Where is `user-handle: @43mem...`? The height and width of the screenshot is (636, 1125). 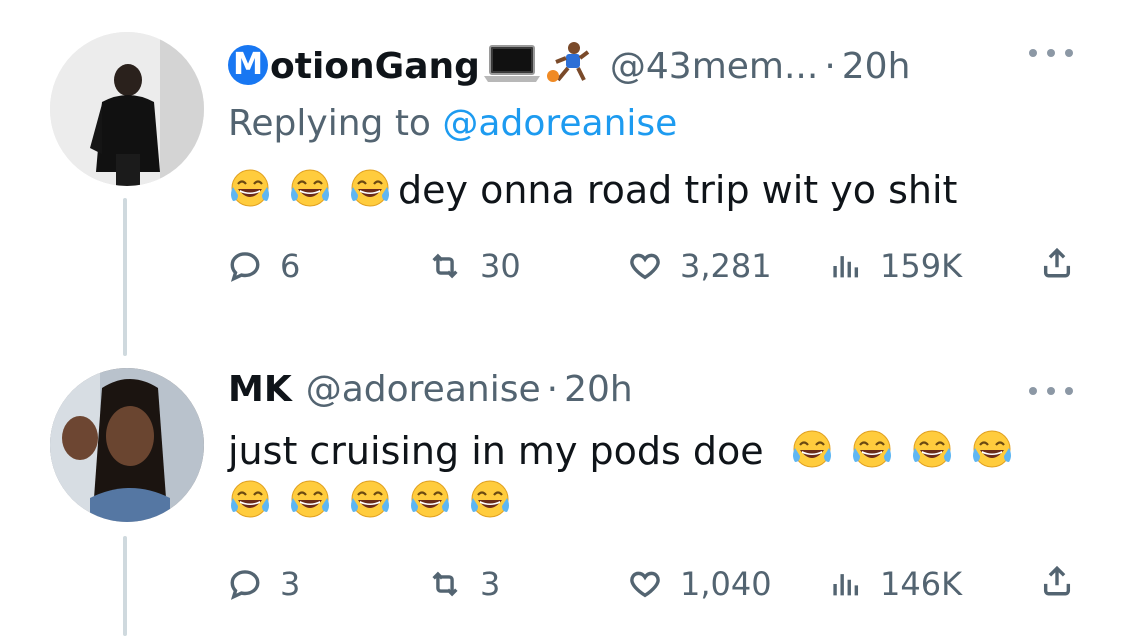
user-handle: @43mem... is located at coordinates (714, 67).